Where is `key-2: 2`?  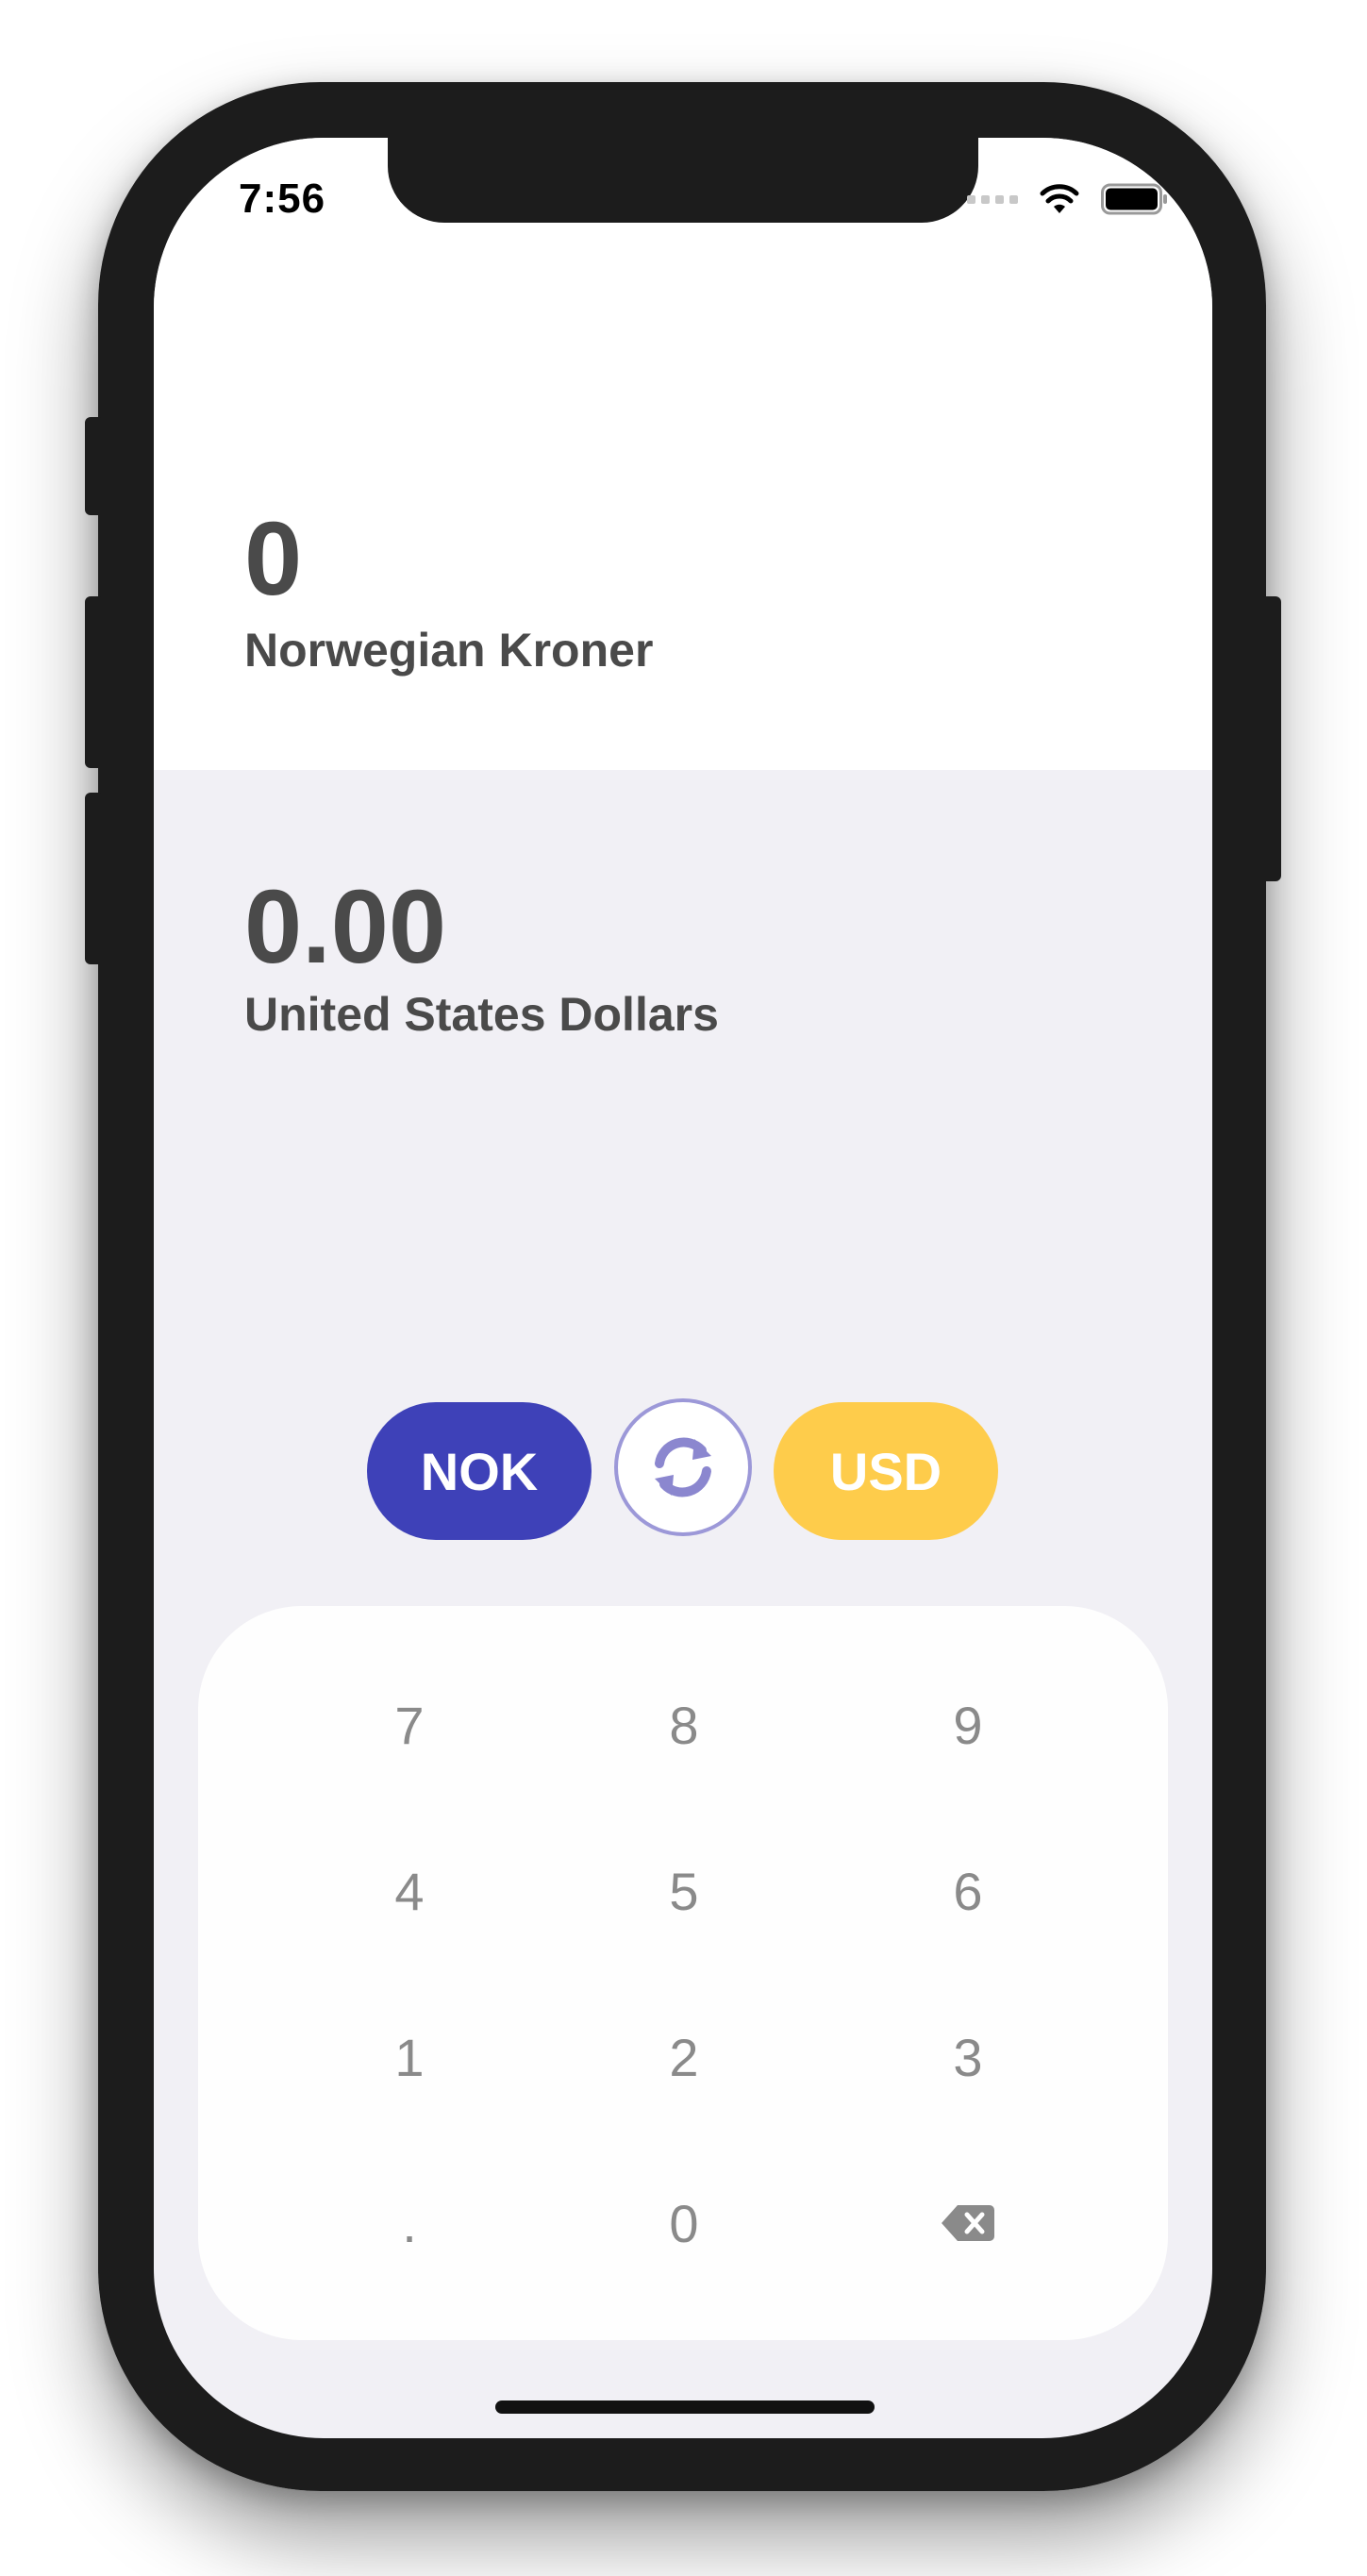
key-2: 2 is located at coordinates (684, 2057).